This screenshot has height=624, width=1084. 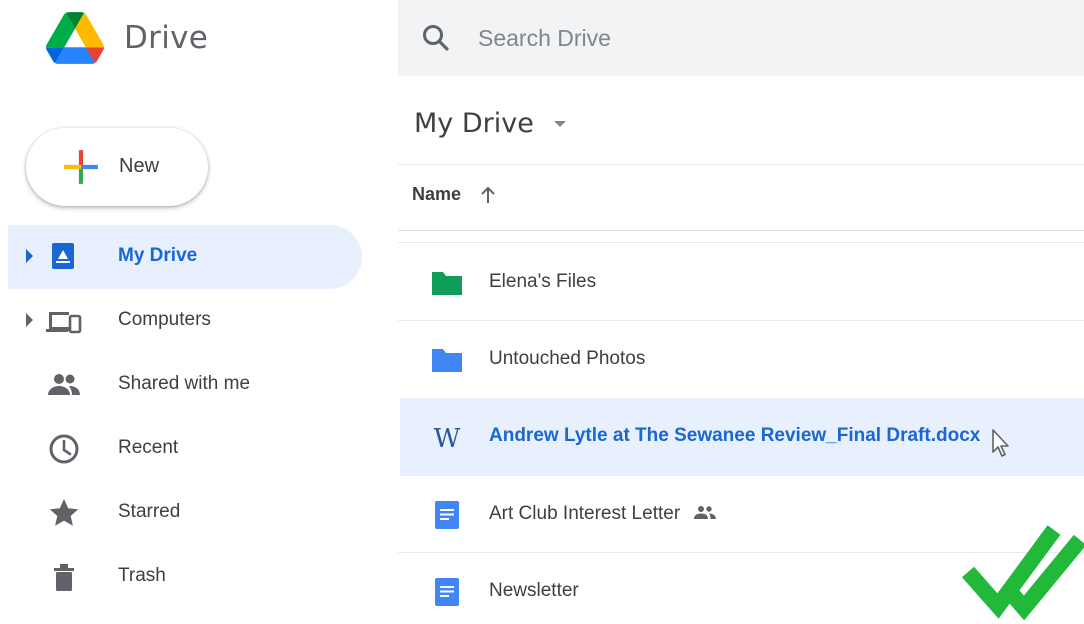 What do you see at coordinates (166, 38) in the screenshot?
I see `app-title: Drive` at bounding box center [166, 38].